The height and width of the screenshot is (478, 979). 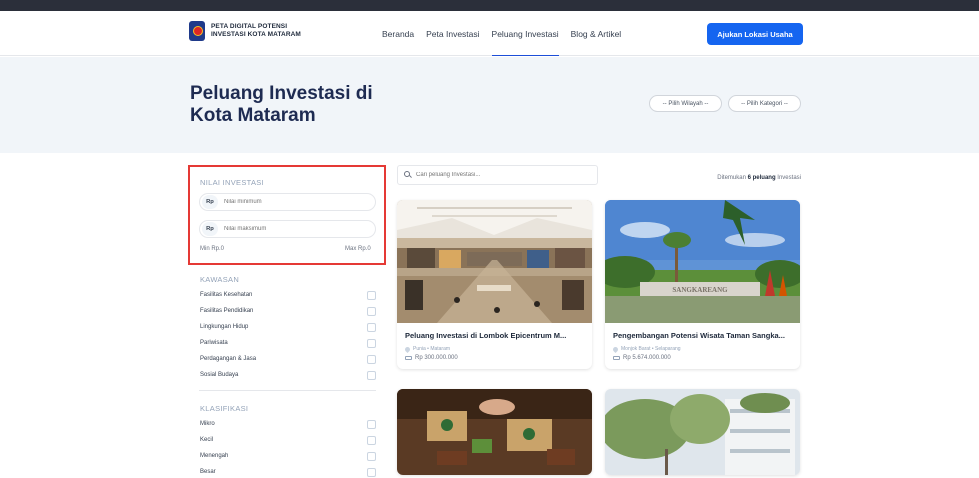 I want to click on kawasan-option: Fasilitas Kesehatan, so click(x=288, y=295).